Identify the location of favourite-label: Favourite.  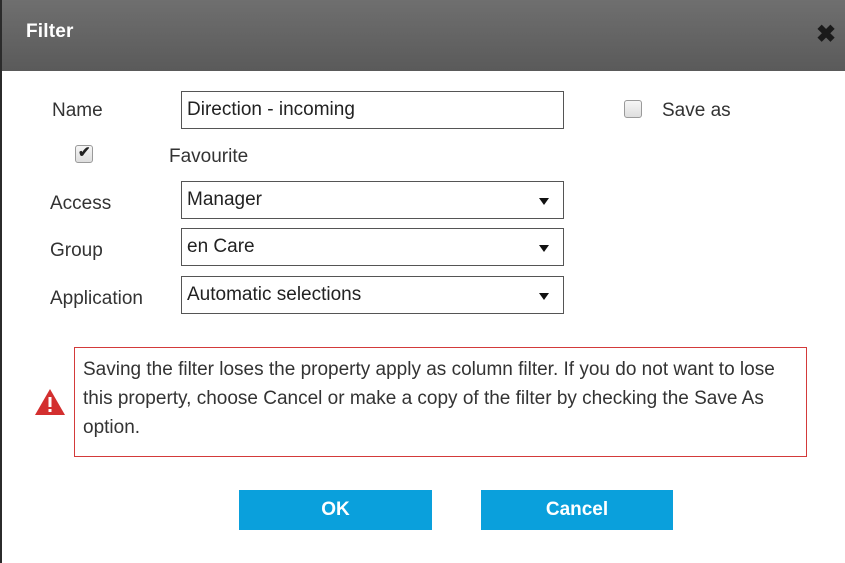
(209, 156).